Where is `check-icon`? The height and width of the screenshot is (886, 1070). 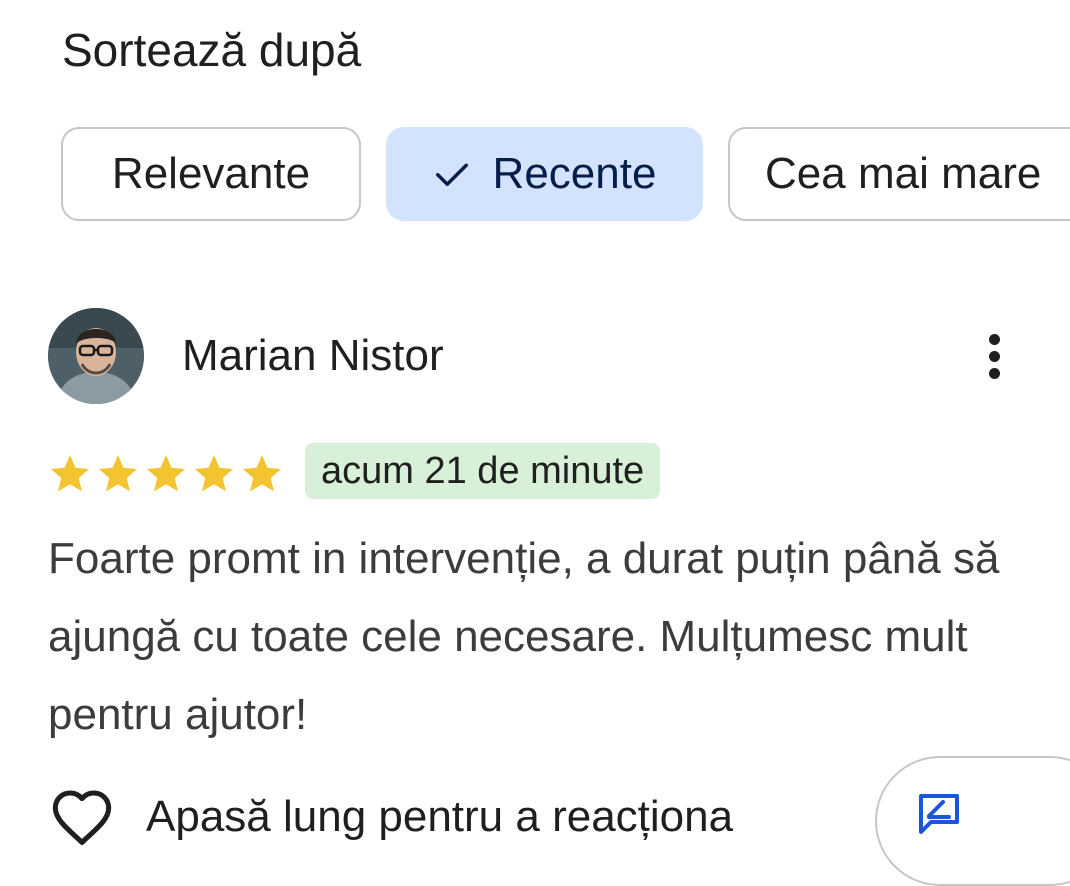
check-icon is located at coordinates (451, 175).